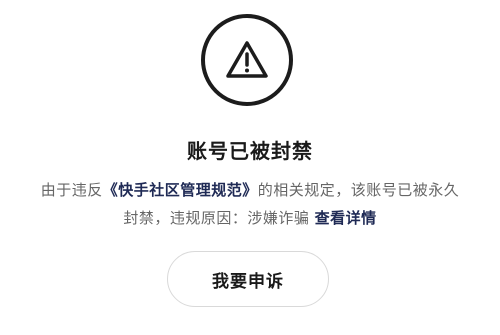  I want to click on appeal-button: 我要申诉, so click(248, 279).